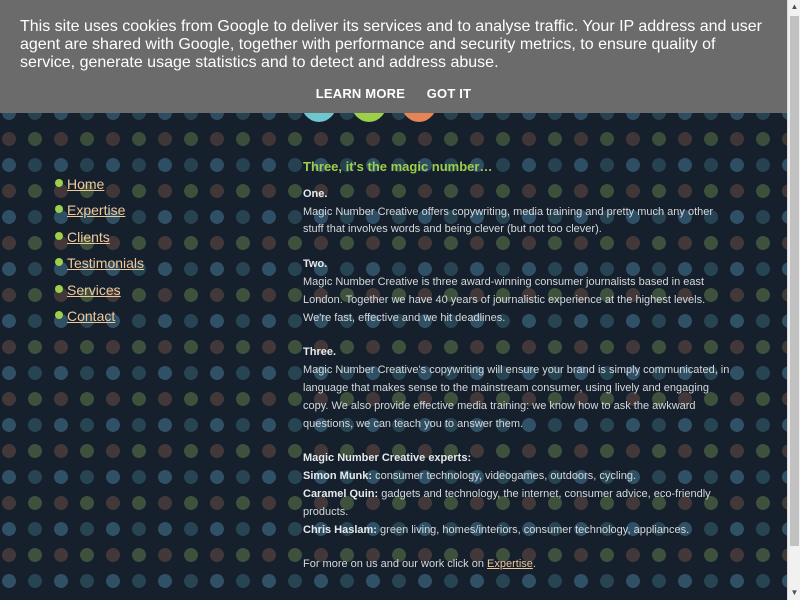 This screenshot has height=600, width=800. I want to click on section-title: Two., so click(315, 264).